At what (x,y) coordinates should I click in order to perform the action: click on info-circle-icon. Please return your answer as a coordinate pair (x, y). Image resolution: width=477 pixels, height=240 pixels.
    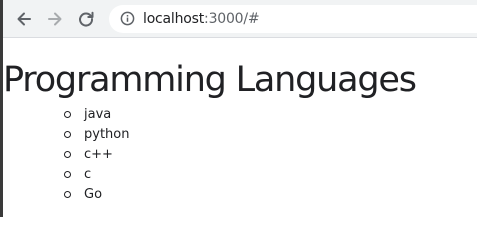
    Looking at the image, I should click on (127, 19).